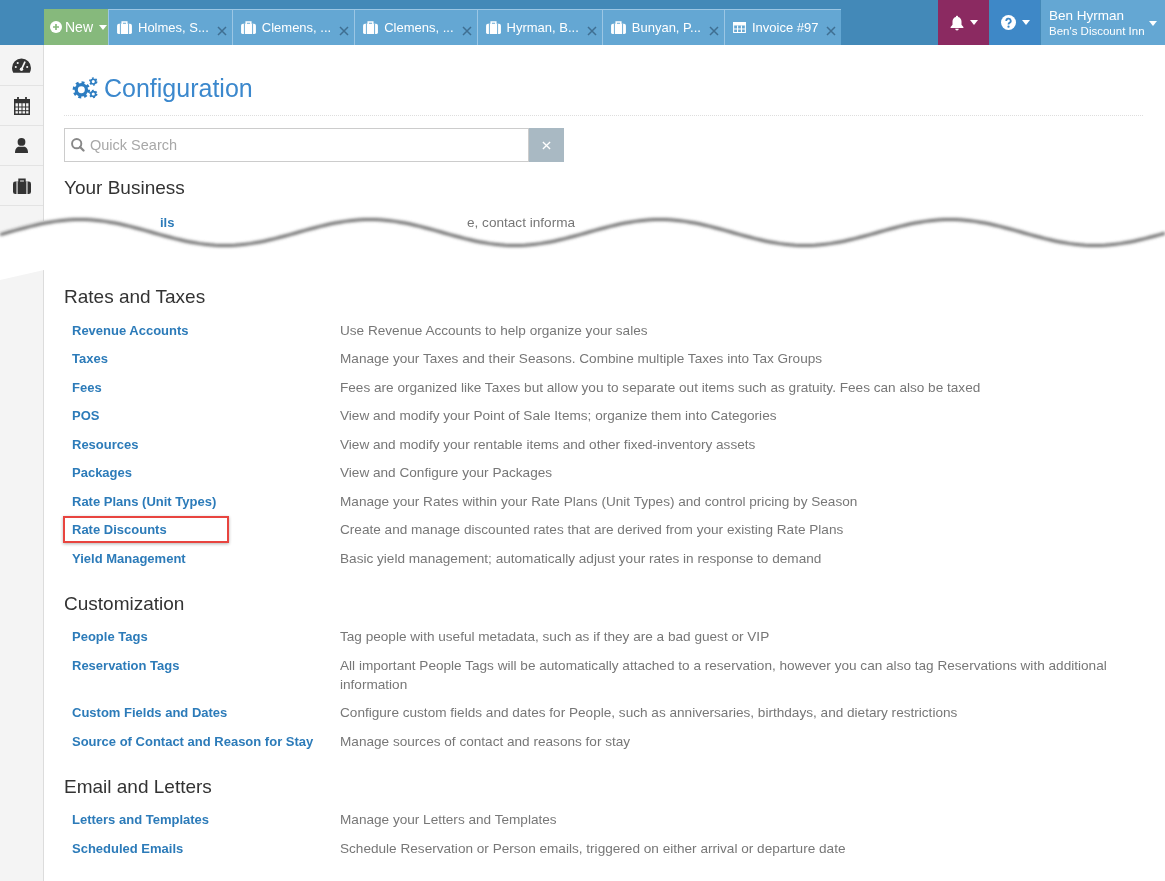 The height and width of the screenshot is (881, 1165). I want to click on section-heading: Customization, so click(125, 603).